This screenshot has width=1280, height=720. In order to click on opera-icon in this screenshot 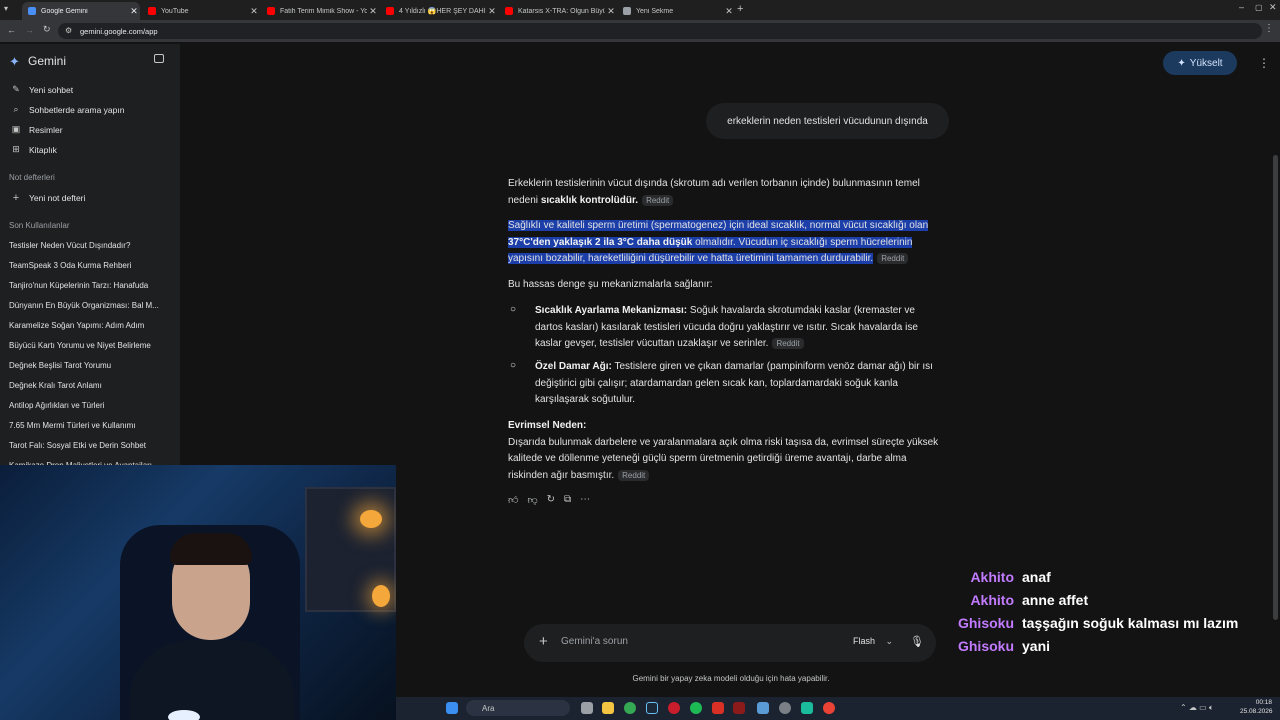, I will do `click(674, 708)`.